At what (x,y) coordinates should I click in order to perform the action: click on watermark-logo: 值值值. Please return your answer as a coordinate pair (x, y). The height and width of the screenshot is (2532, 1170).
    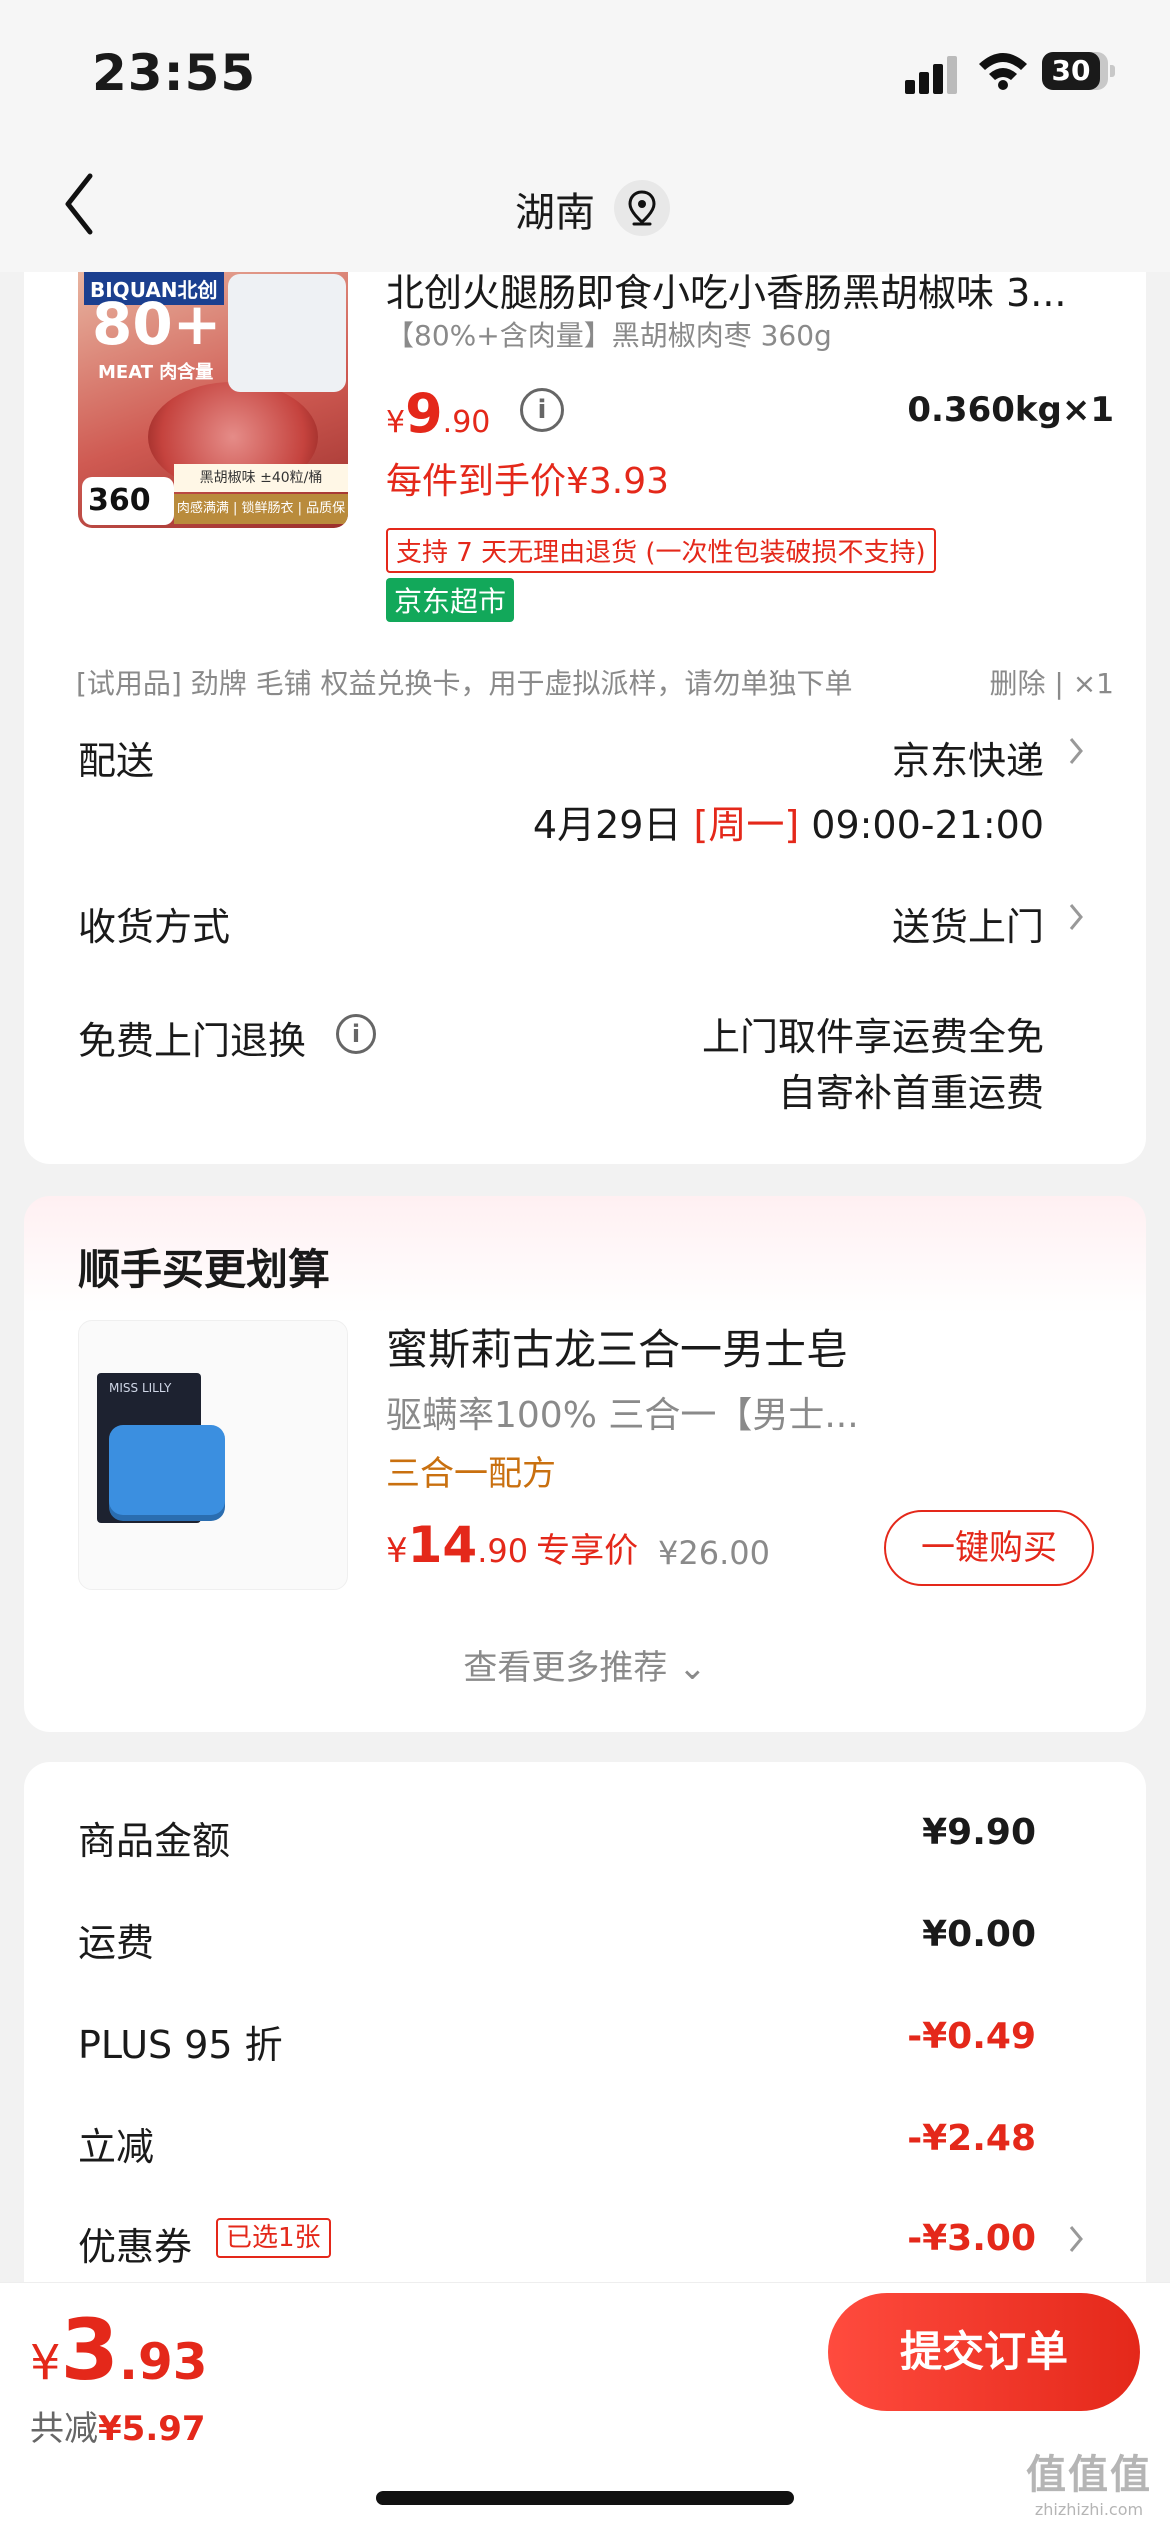
    Looking at the image, I should click on (1089, 2475).